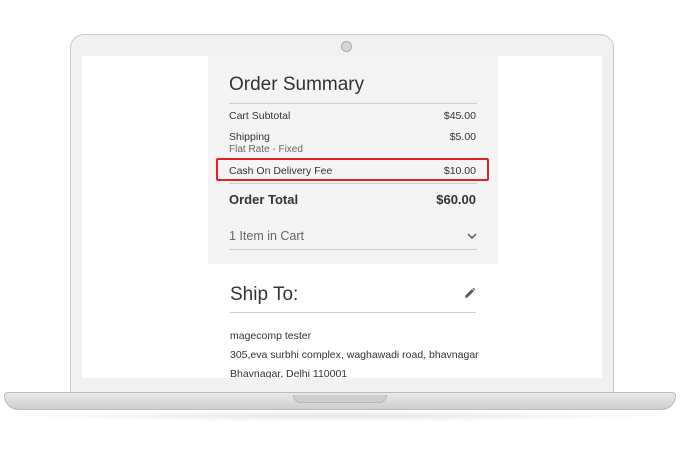 This screenshot has height=450, width=680. What do you see at coordinates (271, 336) in the screenshot?
I see `ship-to-name: magecomp tester` at bounding box center [271, 336].